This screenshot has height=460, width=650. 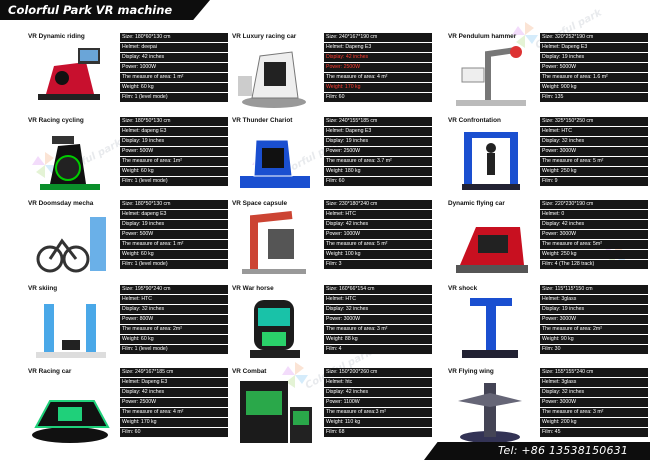 I want to click on product-name: VR Thunder Chariot, so click(x=262, y=120).